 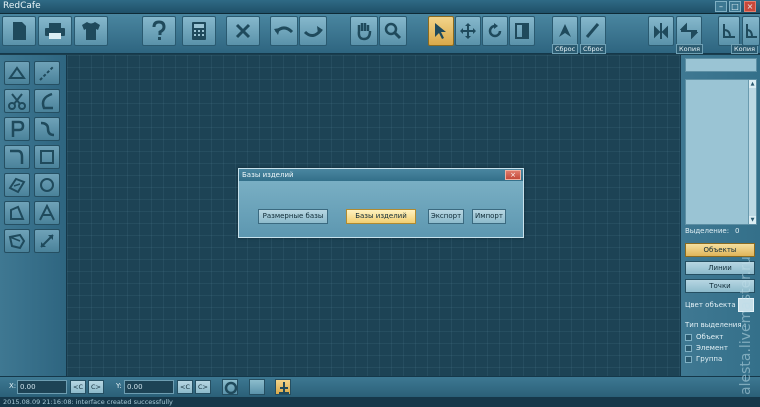 What do you see at coordinates (513, 175) in the screenshot?
I see `dialog-close-button: ×` at bounding box center [513, 175].